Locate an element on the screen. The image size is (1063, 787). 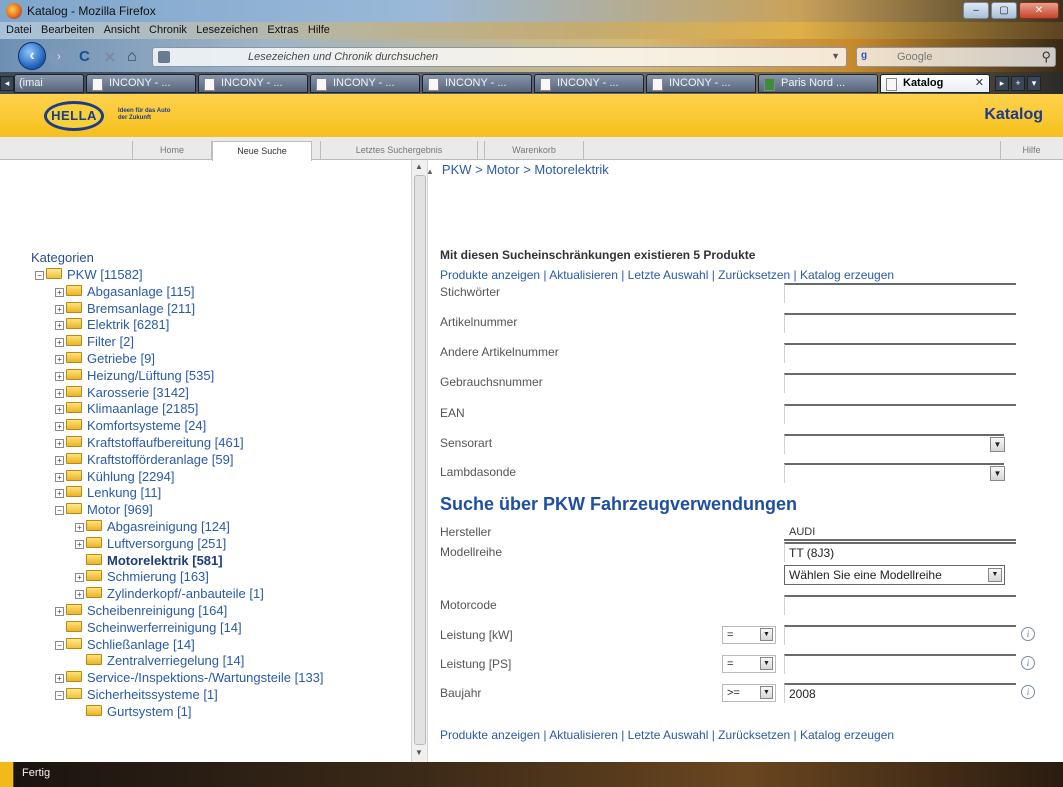
leistung-ps-operator: = ▼ is located at coordinates (749, 664).